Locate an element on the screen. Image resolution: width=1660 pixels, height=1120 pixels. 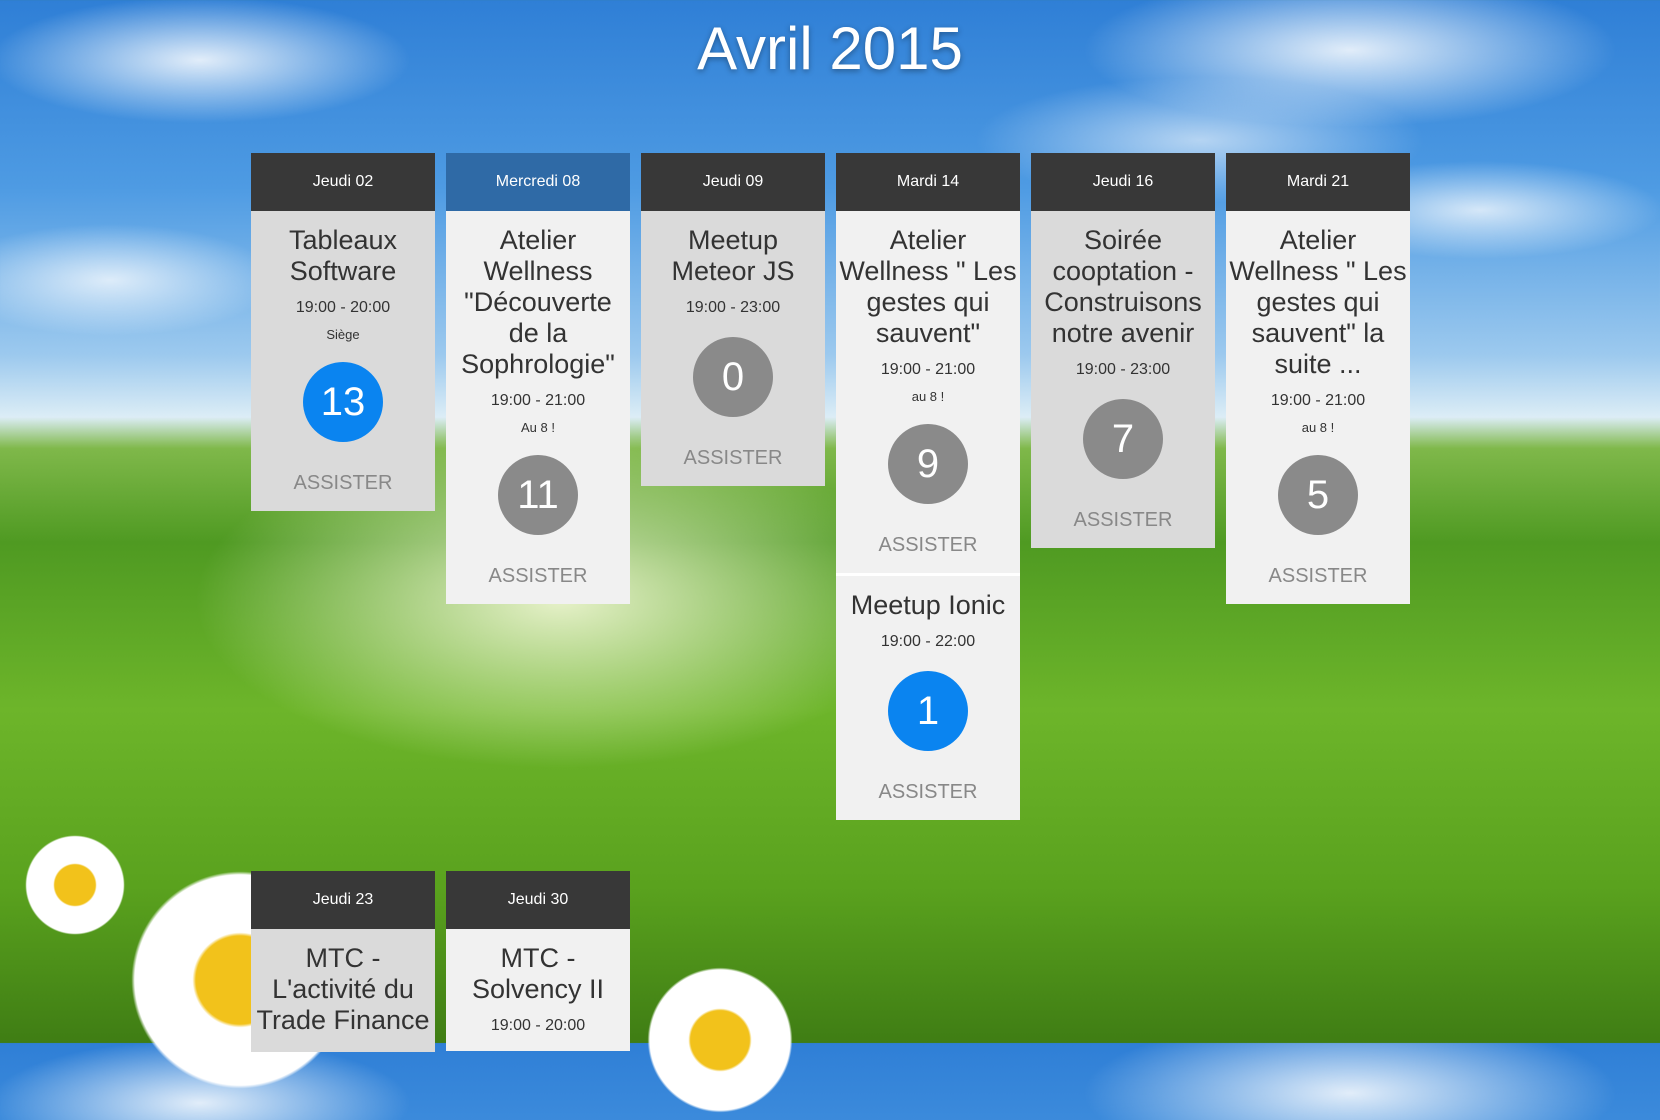
day-header: Jeudi 16 is located at coordinates (1123, 182).